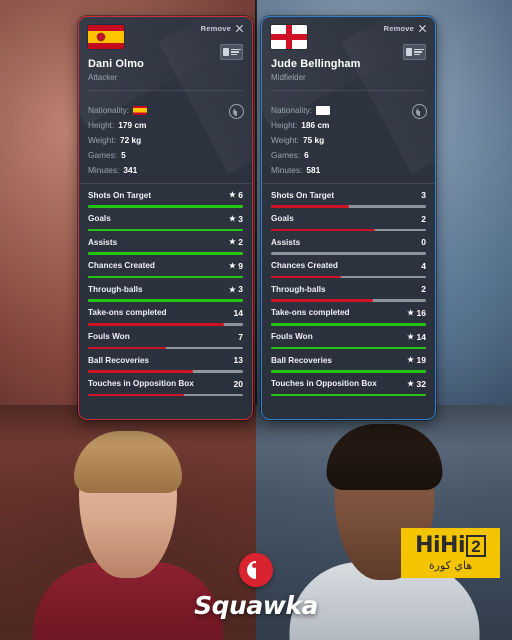  Describe the element at coordinates (238, 360) in the screenshot. I see `stat-value: 13` at that location.